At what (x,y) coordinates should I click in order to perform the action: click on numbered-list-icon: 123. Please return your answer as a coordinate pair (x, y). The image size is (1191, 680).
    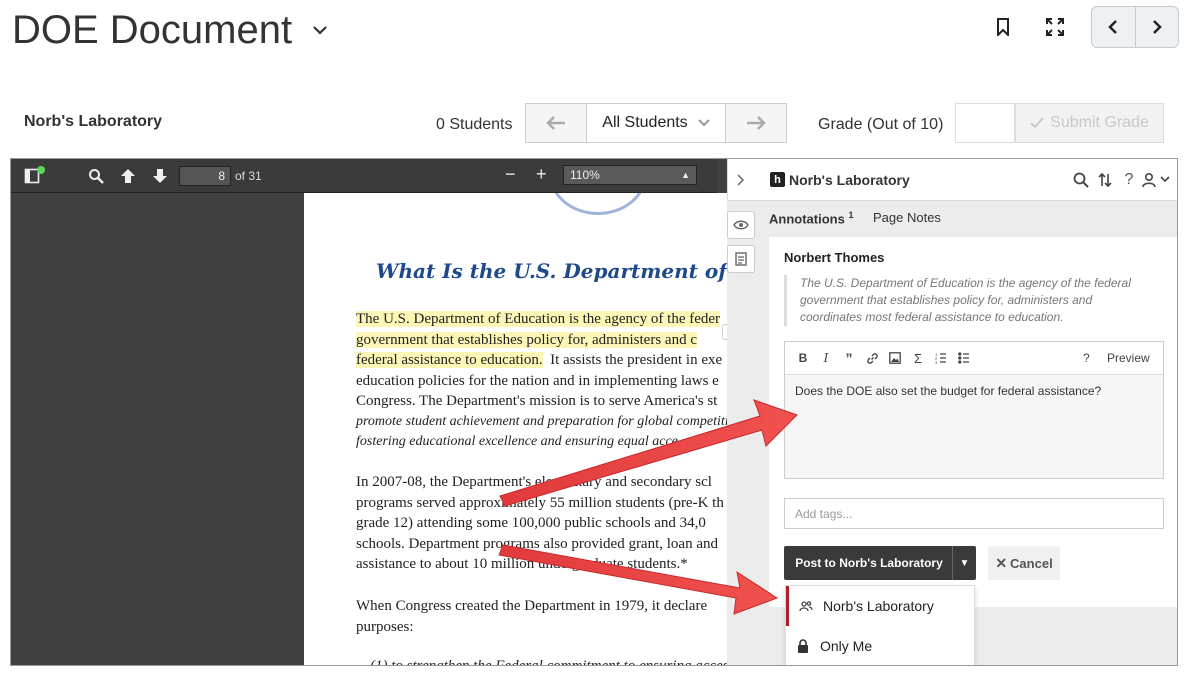
    Looking at the image, I should click on (941, 358).